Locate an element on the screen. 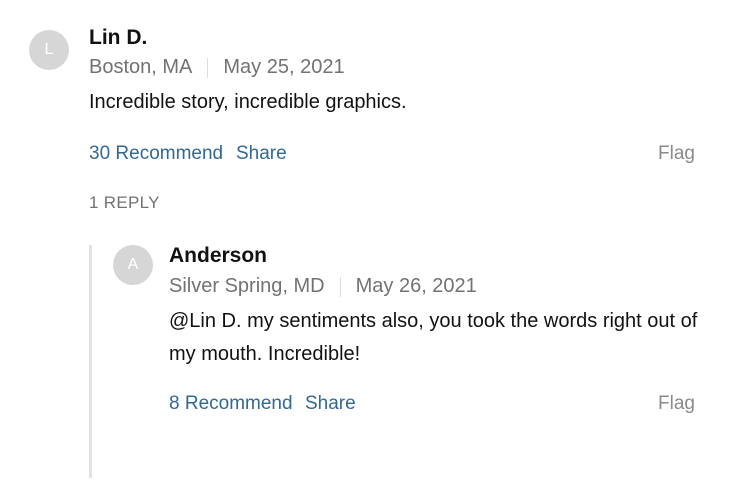 The width and height of the screenshot is (750, 485). comment-date: May 25, 2021 is located at coordinates (284, 67).